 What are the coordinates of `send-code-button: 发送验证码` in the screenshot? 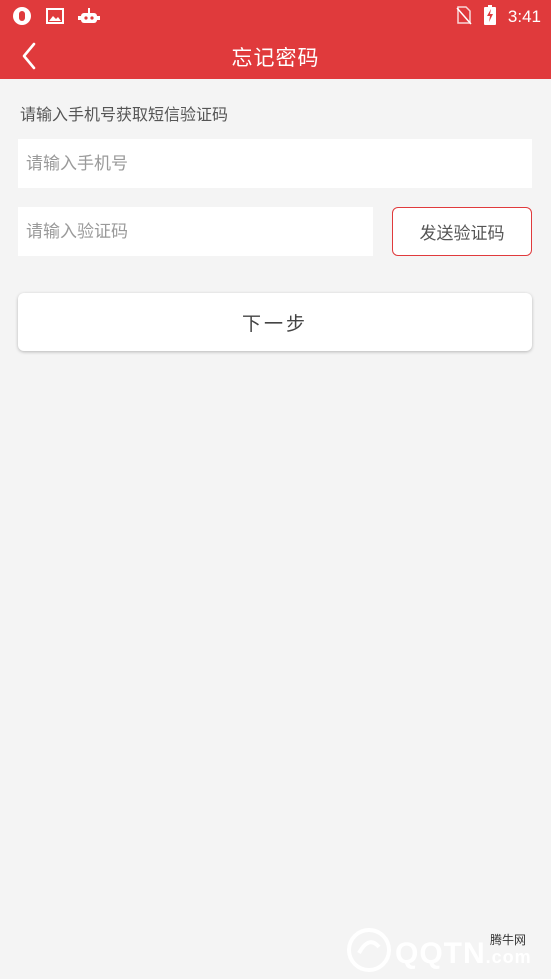 It's located at (462, 231).